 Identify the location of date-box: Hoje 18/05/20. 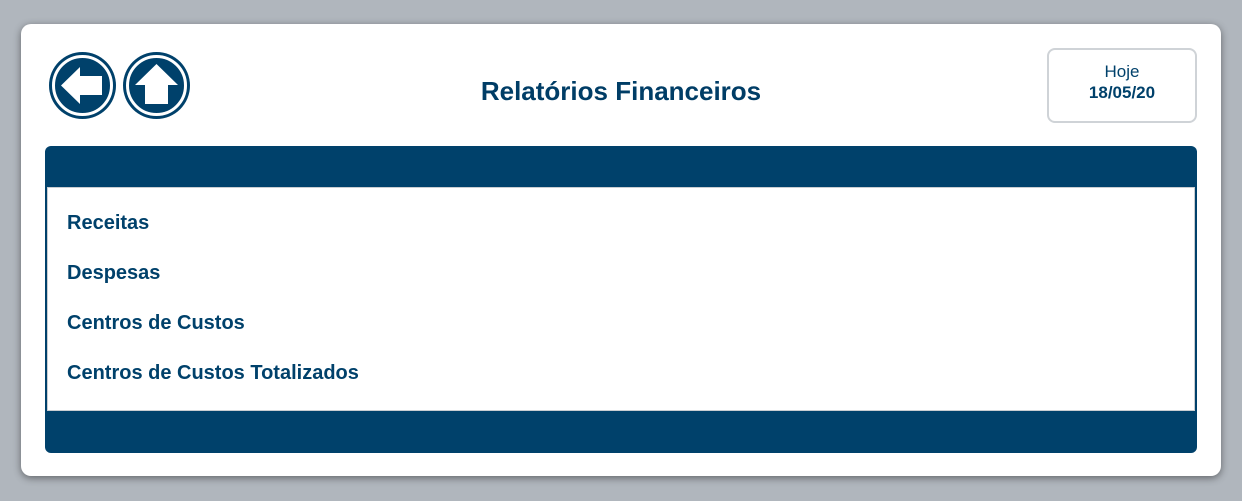
(1122, 85).